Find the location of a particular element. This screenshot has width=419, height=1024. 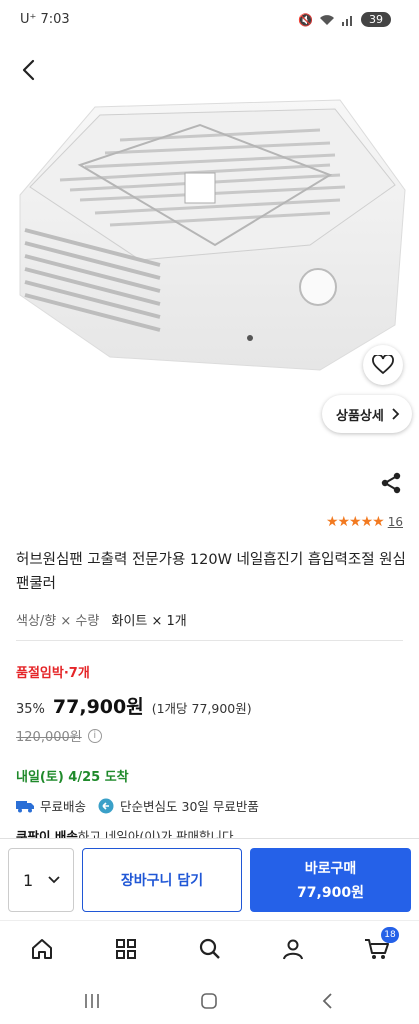

stock-urgency-text: 품절임박·7개 is located at coordinates (53, 673).